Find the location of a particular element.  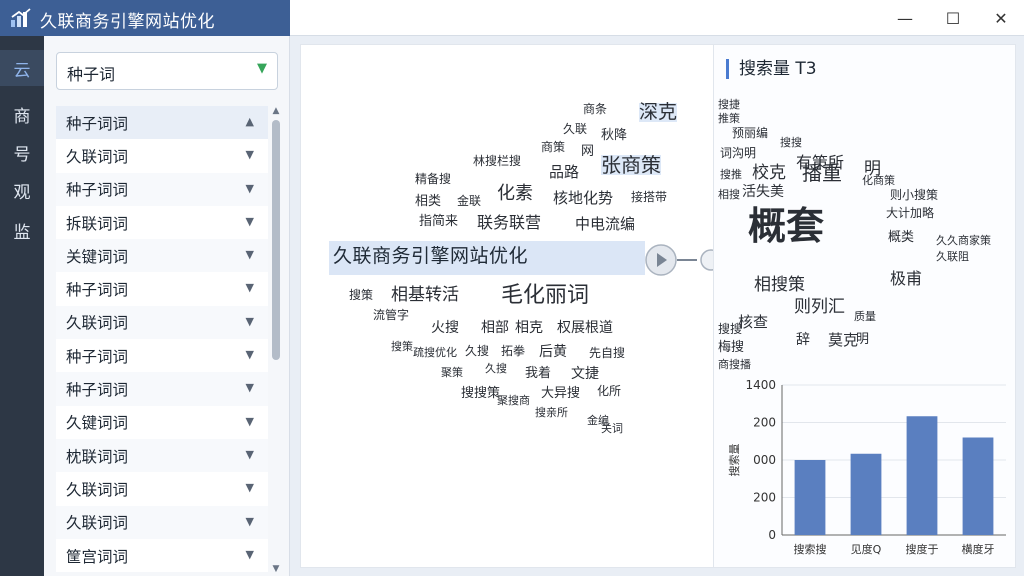

sidebar-scrollbar: ▲ ▼ is located at coordinates (276, 341).